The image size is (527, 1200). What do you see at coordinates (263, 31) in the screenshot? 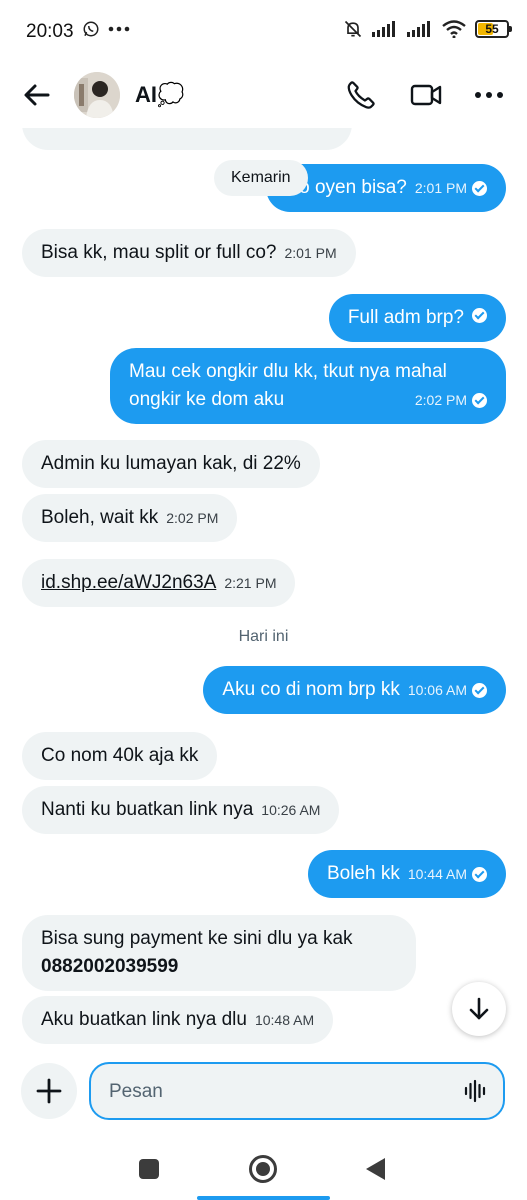
I see `status-bar: 20:03 55` at bounding box center [263, 31].